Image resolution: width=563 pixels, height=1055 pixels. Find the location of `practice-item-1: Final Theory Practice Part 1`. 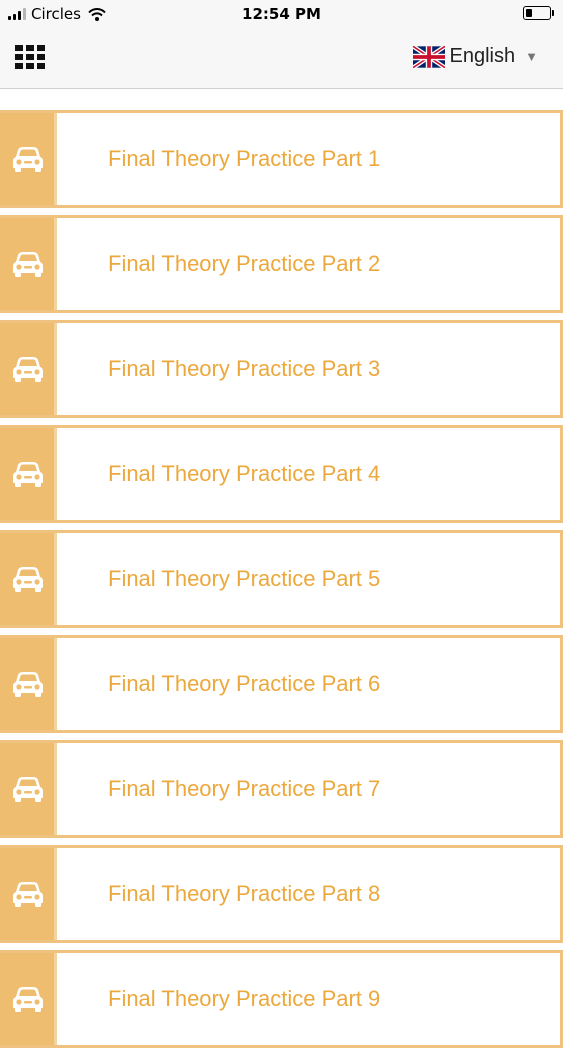

practice-item-1: Final Theory Practice Part 1 is located at coordinates (281, 159).